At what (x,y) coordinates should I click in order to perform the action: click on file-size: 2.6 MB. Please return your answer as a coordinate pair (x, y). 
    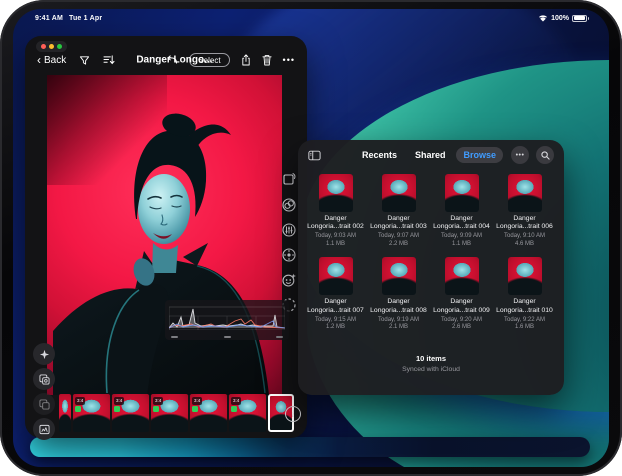
    Looking at the image, I should click on (461, 327).